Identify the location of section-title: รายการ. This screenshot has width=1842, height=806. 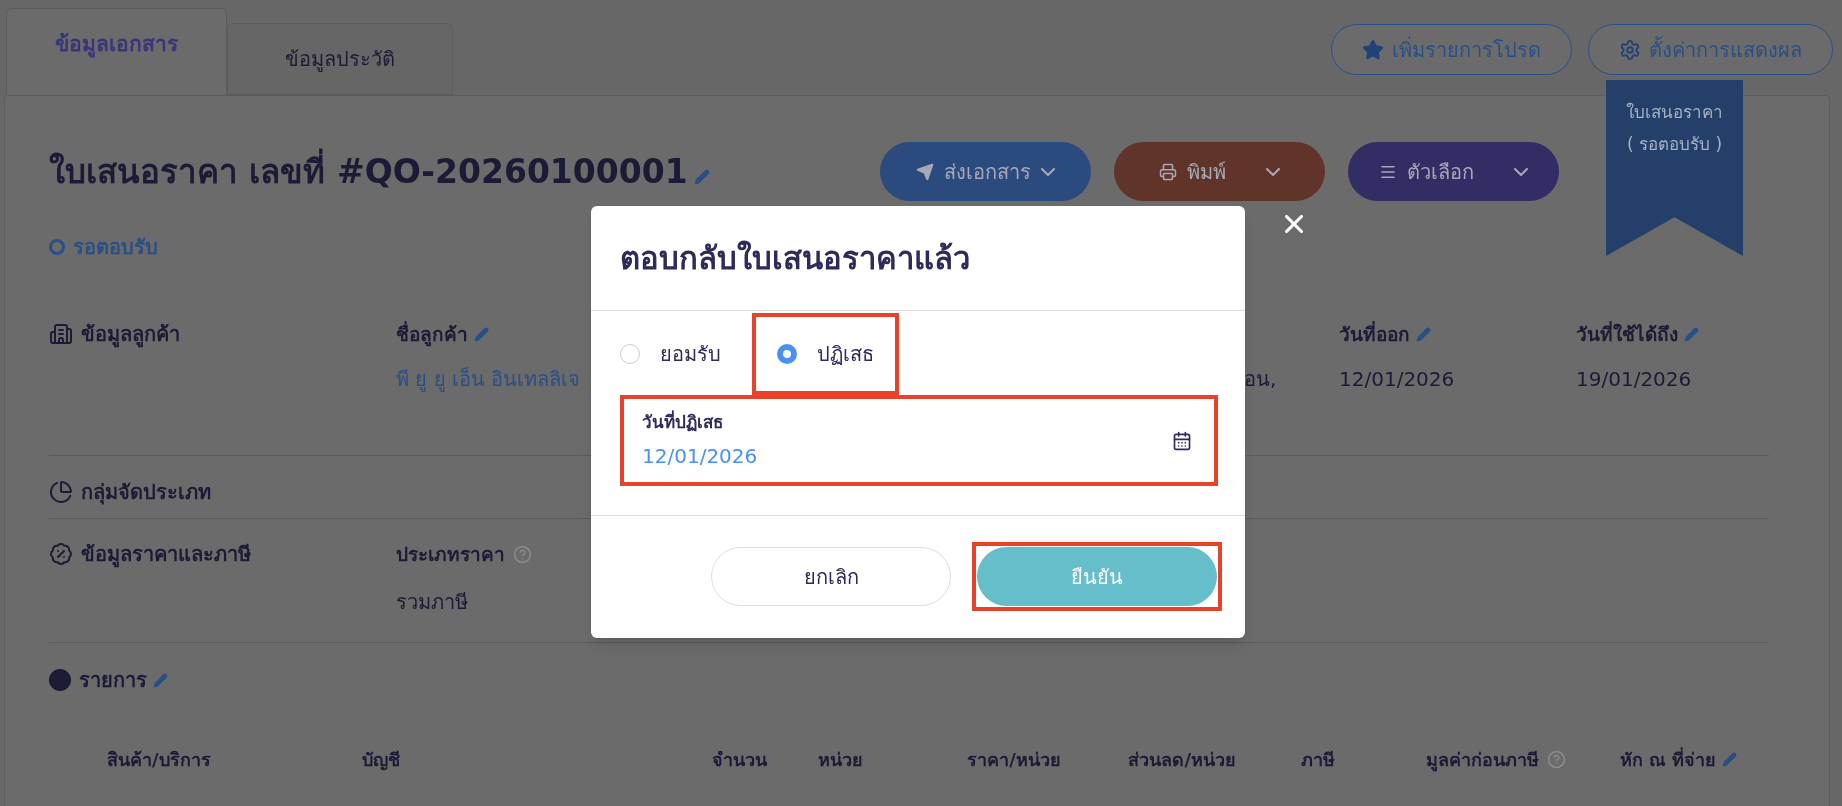
(113, 680).